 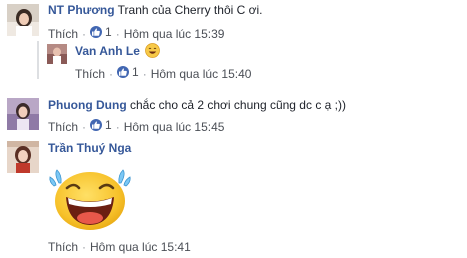 What do you see at coordinates (190, 10) in the screenshot?
I see `comment-text: Tranh của Cherry thôi C ơi.` at bounding box center [190, 10].